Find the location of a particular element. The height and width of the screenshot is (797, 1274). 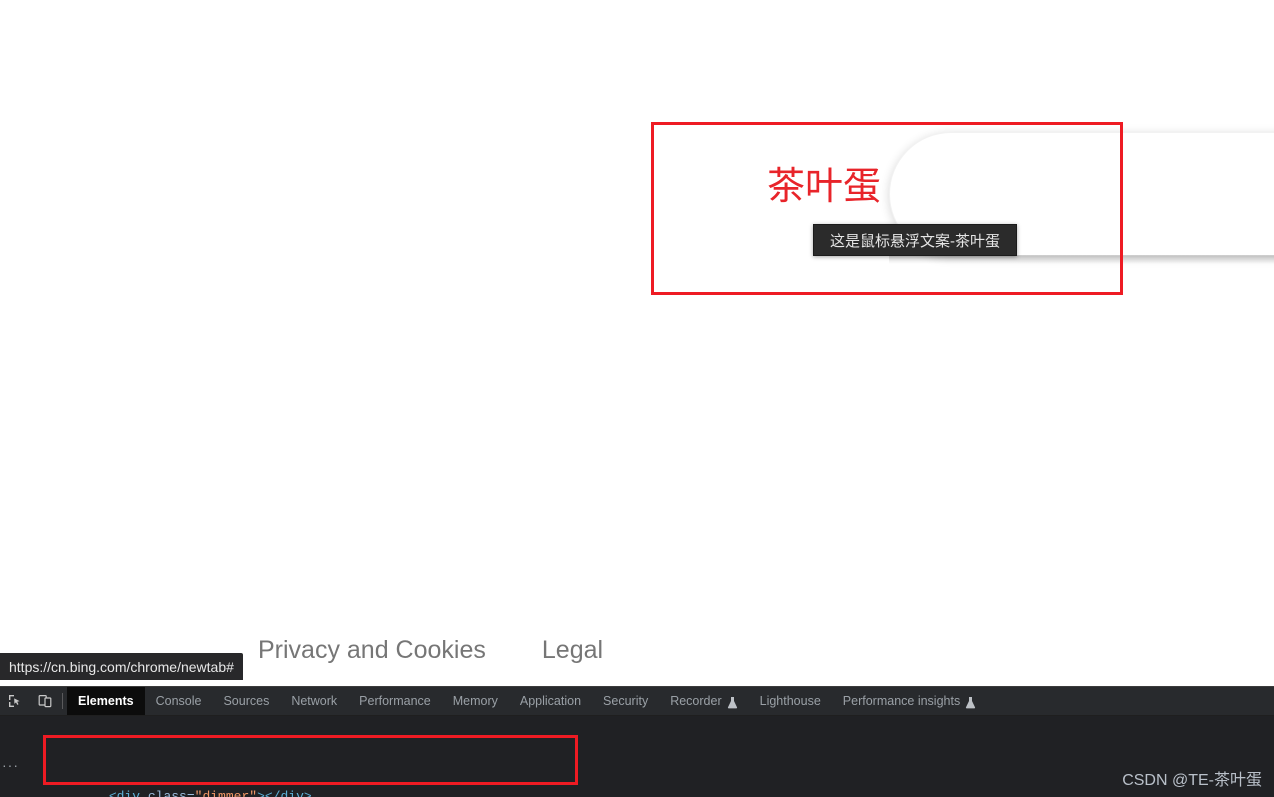

tab-console-label: Console is located at coordinates (178, 701).